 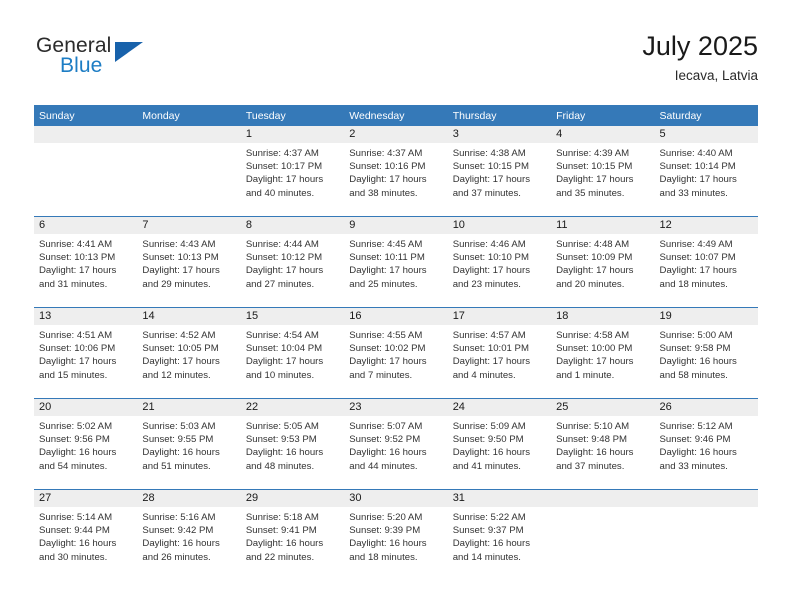 What do you see at coordinates (281, 440) in the screenshot?
I see `sunset-text: Sunset: 9:53 PM` at bounding box center [281, 440].